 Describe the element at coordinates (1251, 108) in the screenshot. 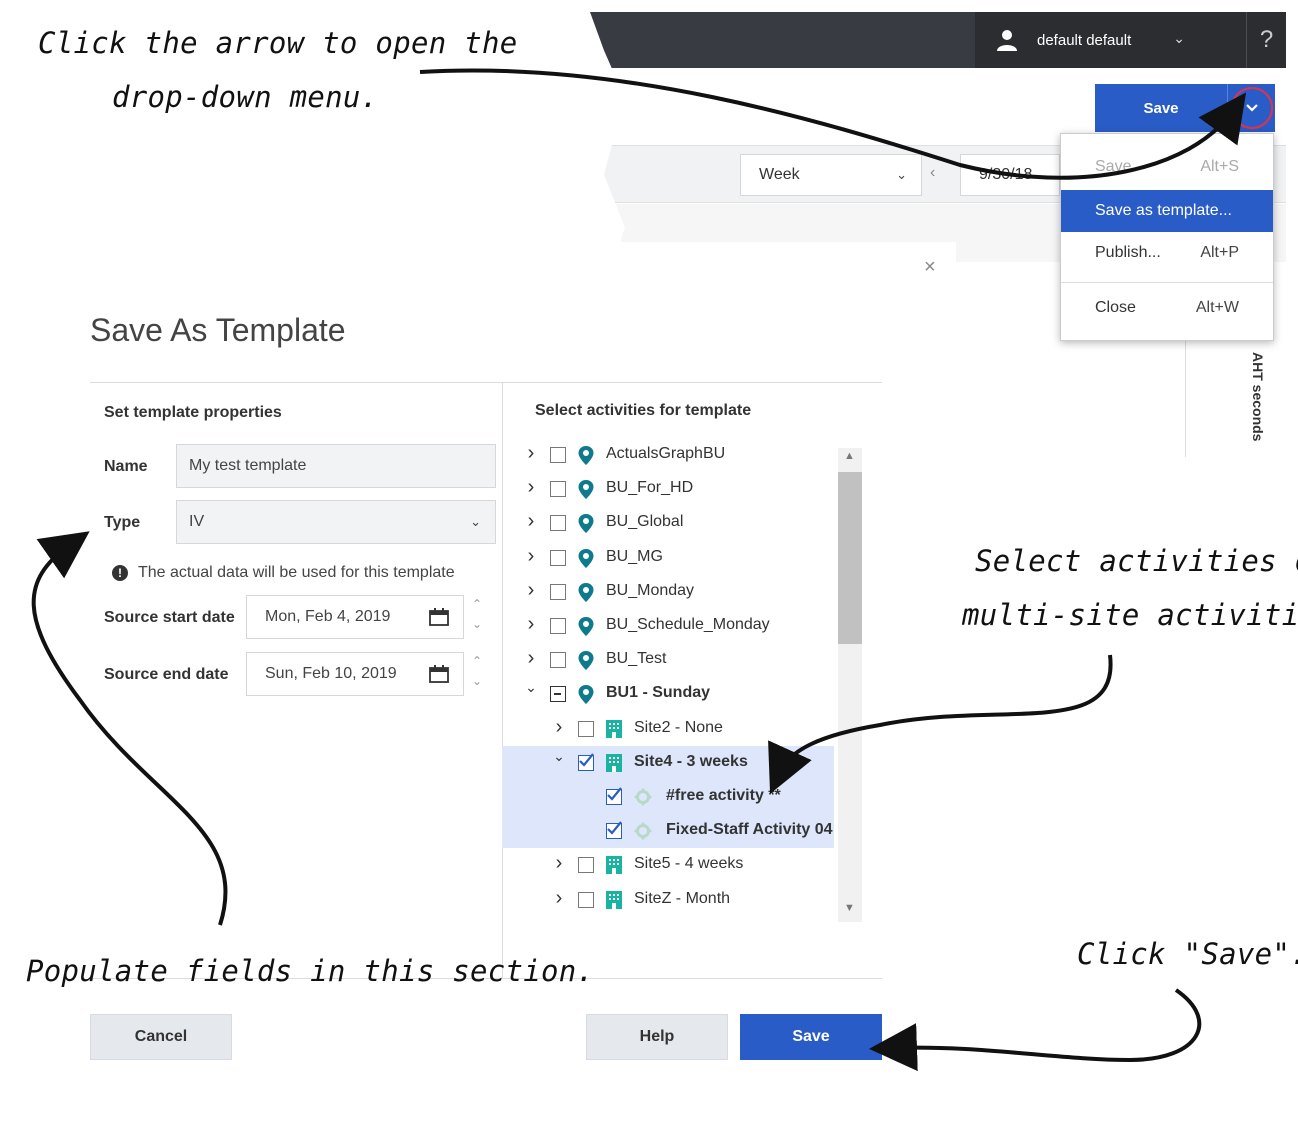

I see `save-options-arrow-button` at that location.